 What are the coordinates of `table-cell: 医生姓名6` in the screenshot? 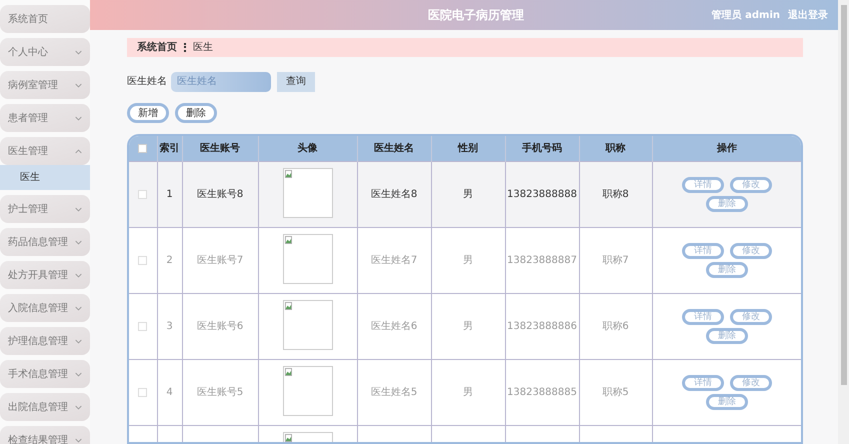 It's located at (394, 326).